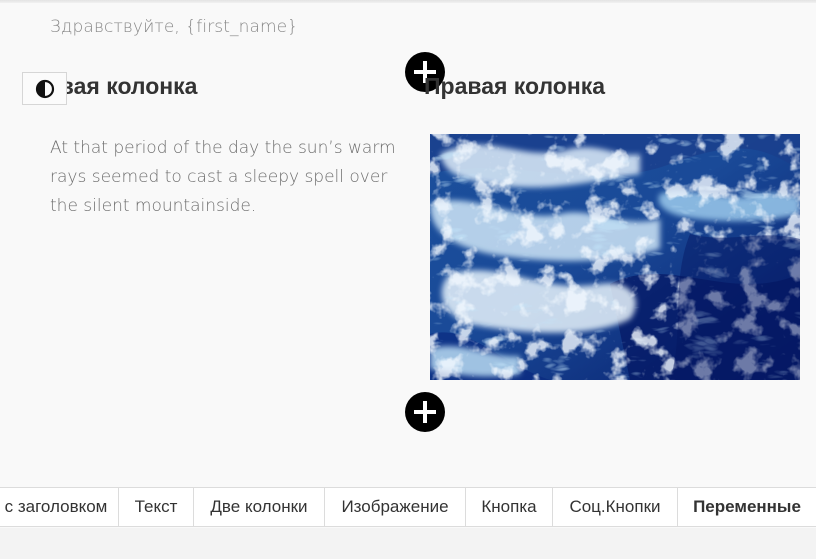  Describe the element at coordinates (122, 86) in the screenshot. I see `left-column-title: евая колонка` at that location.